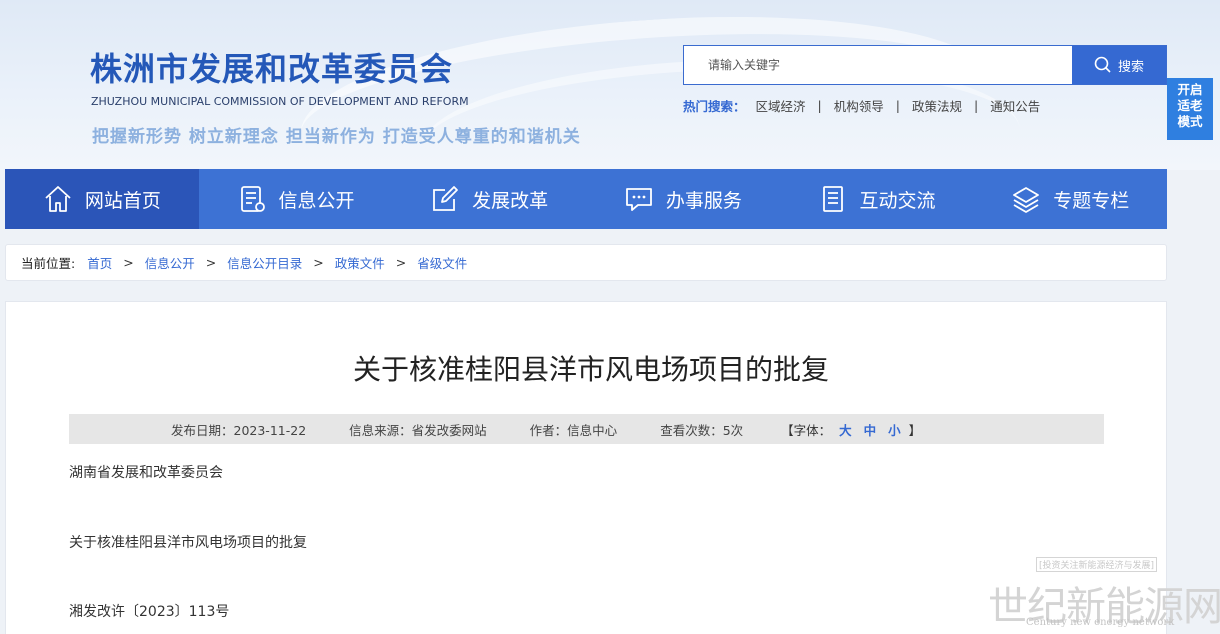 The height and width of the screenshot is (634, 1220). Describe the element at coordinates (897, 200) in the screenshot. I see `nav-item-label: 互动交流` at that location.